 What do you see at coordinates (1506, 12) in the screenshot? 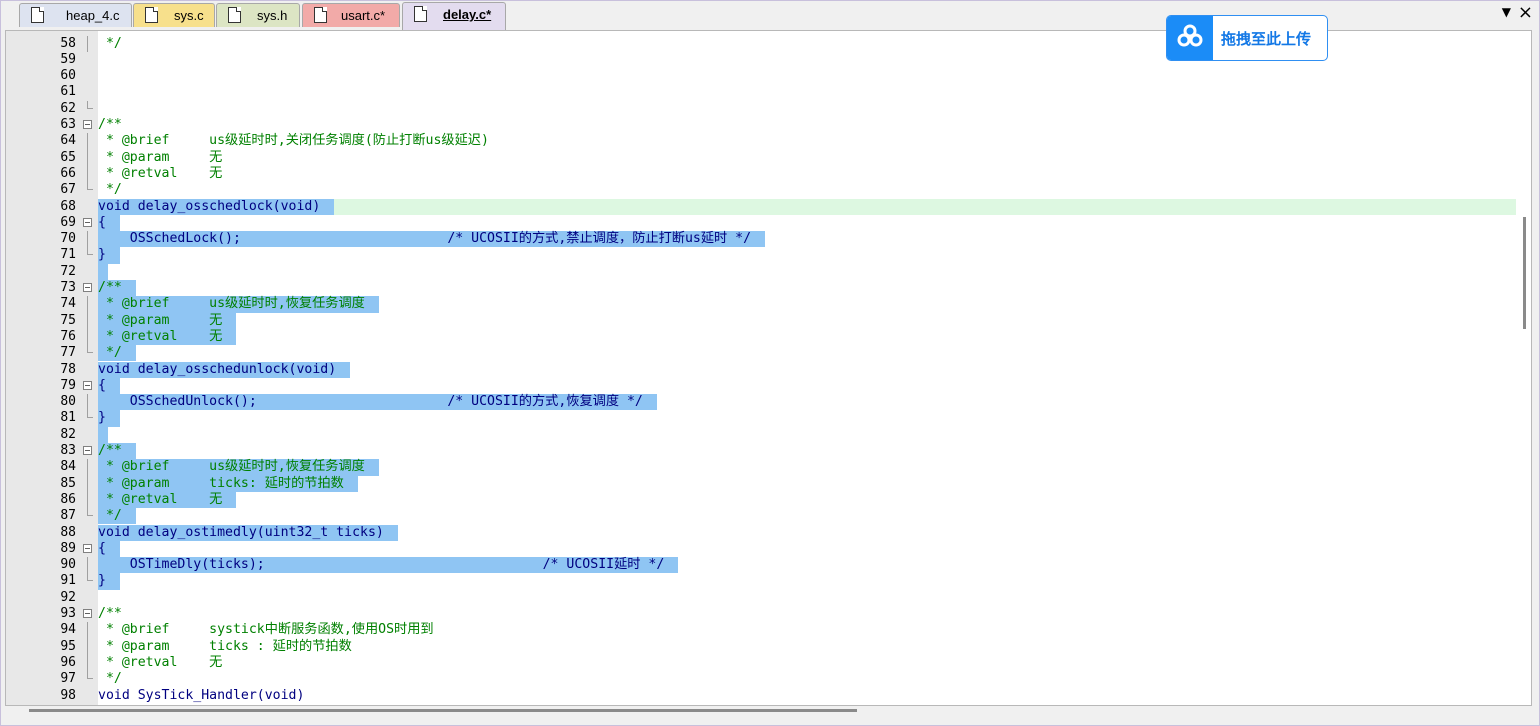
I see `tab-list-dropdown-icon: ▼` at bounding box center [1506, 12].